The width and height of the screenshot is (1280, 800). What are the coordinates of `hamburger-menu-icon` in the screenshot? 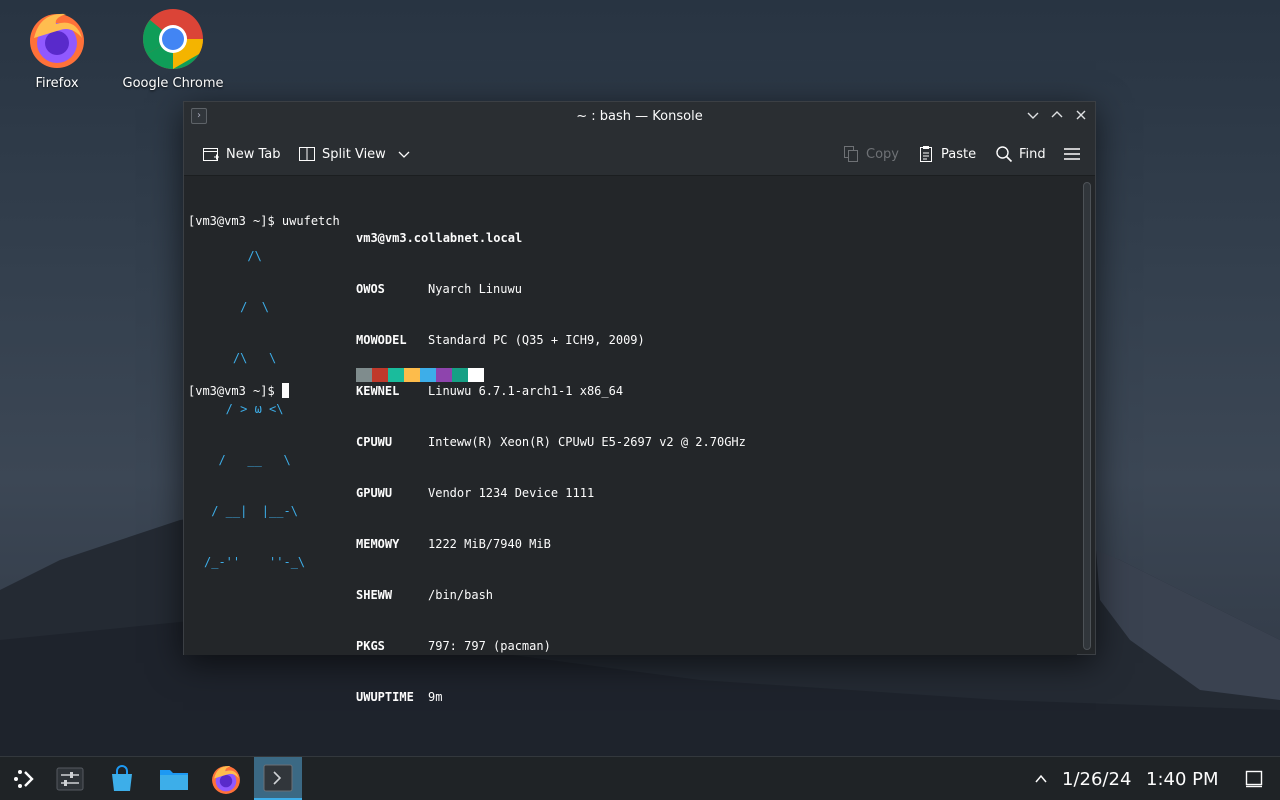 It's located at (1072, 154).